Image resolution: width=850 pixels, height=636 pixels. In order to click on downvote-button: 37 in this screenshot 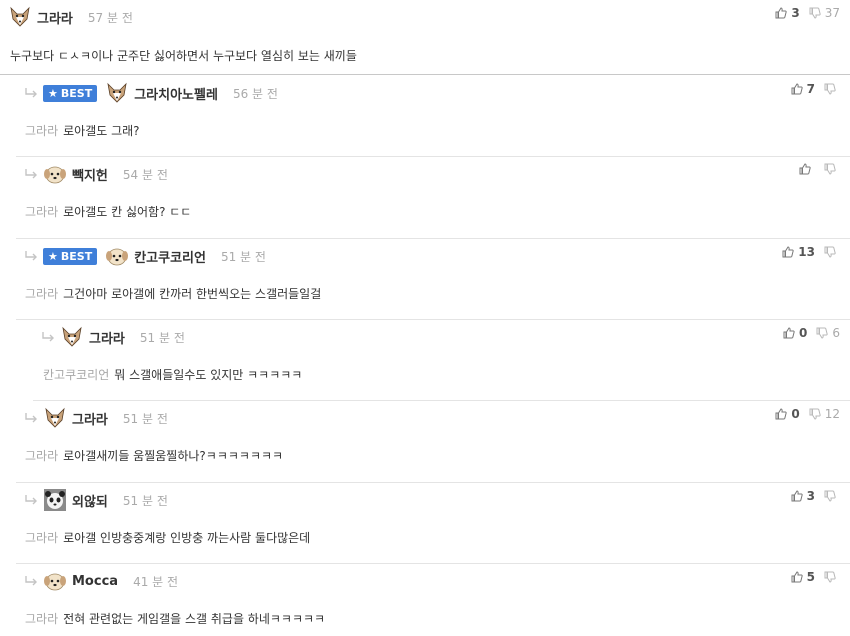, I will do `click(824, 13)`.